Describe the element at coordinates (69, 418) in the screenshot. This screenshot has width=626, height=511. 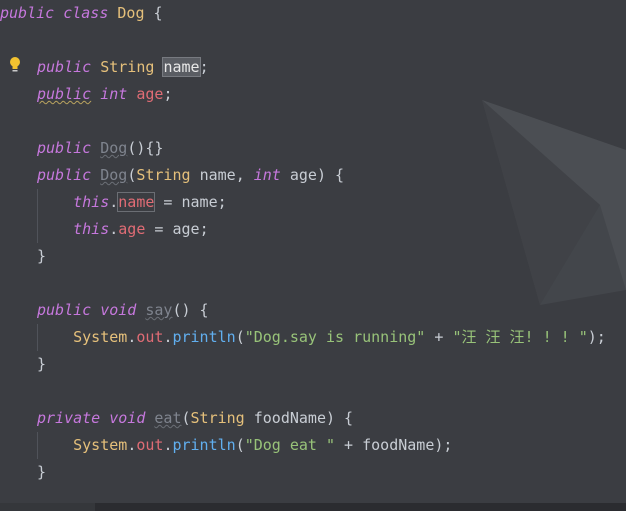
I see `keyword: private` at that location.